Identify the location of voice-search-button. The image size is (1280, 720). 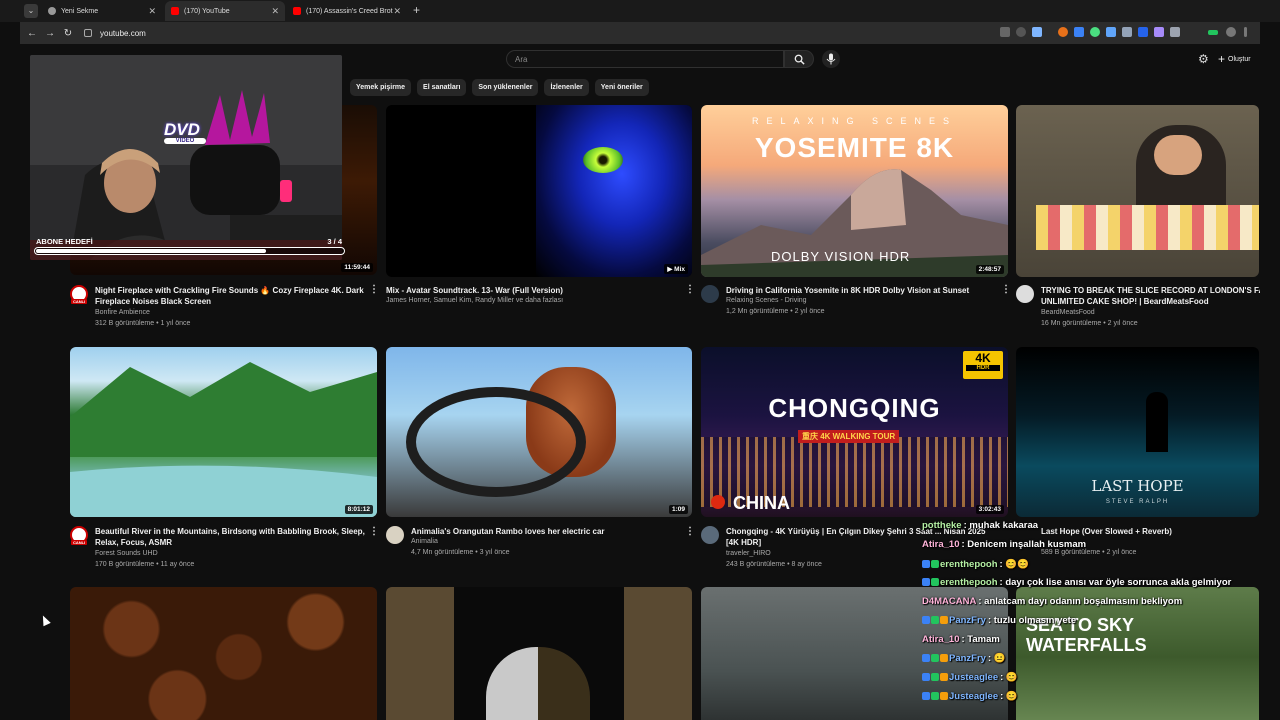
(831, 59).